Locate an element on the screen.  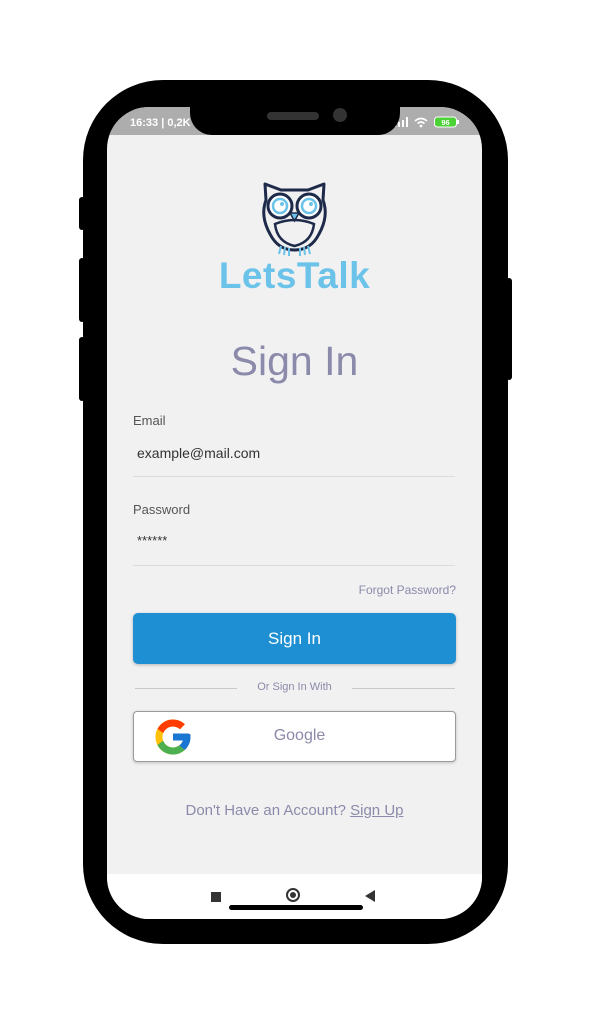
sign-up-link: Sign Up is located at coordinates (376, 810).